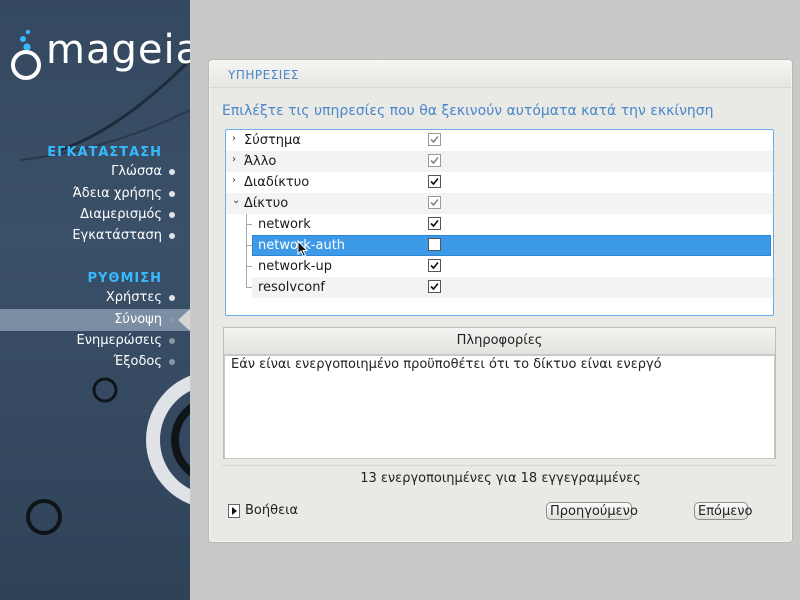 The height and width of the screenshot is (600, 800). Describe the element at coordinates (104, 152) in the screenshot. I see `sidebar-section-install: ΕΓΚΑΤΑΣΤΑΣΗ` at that location.